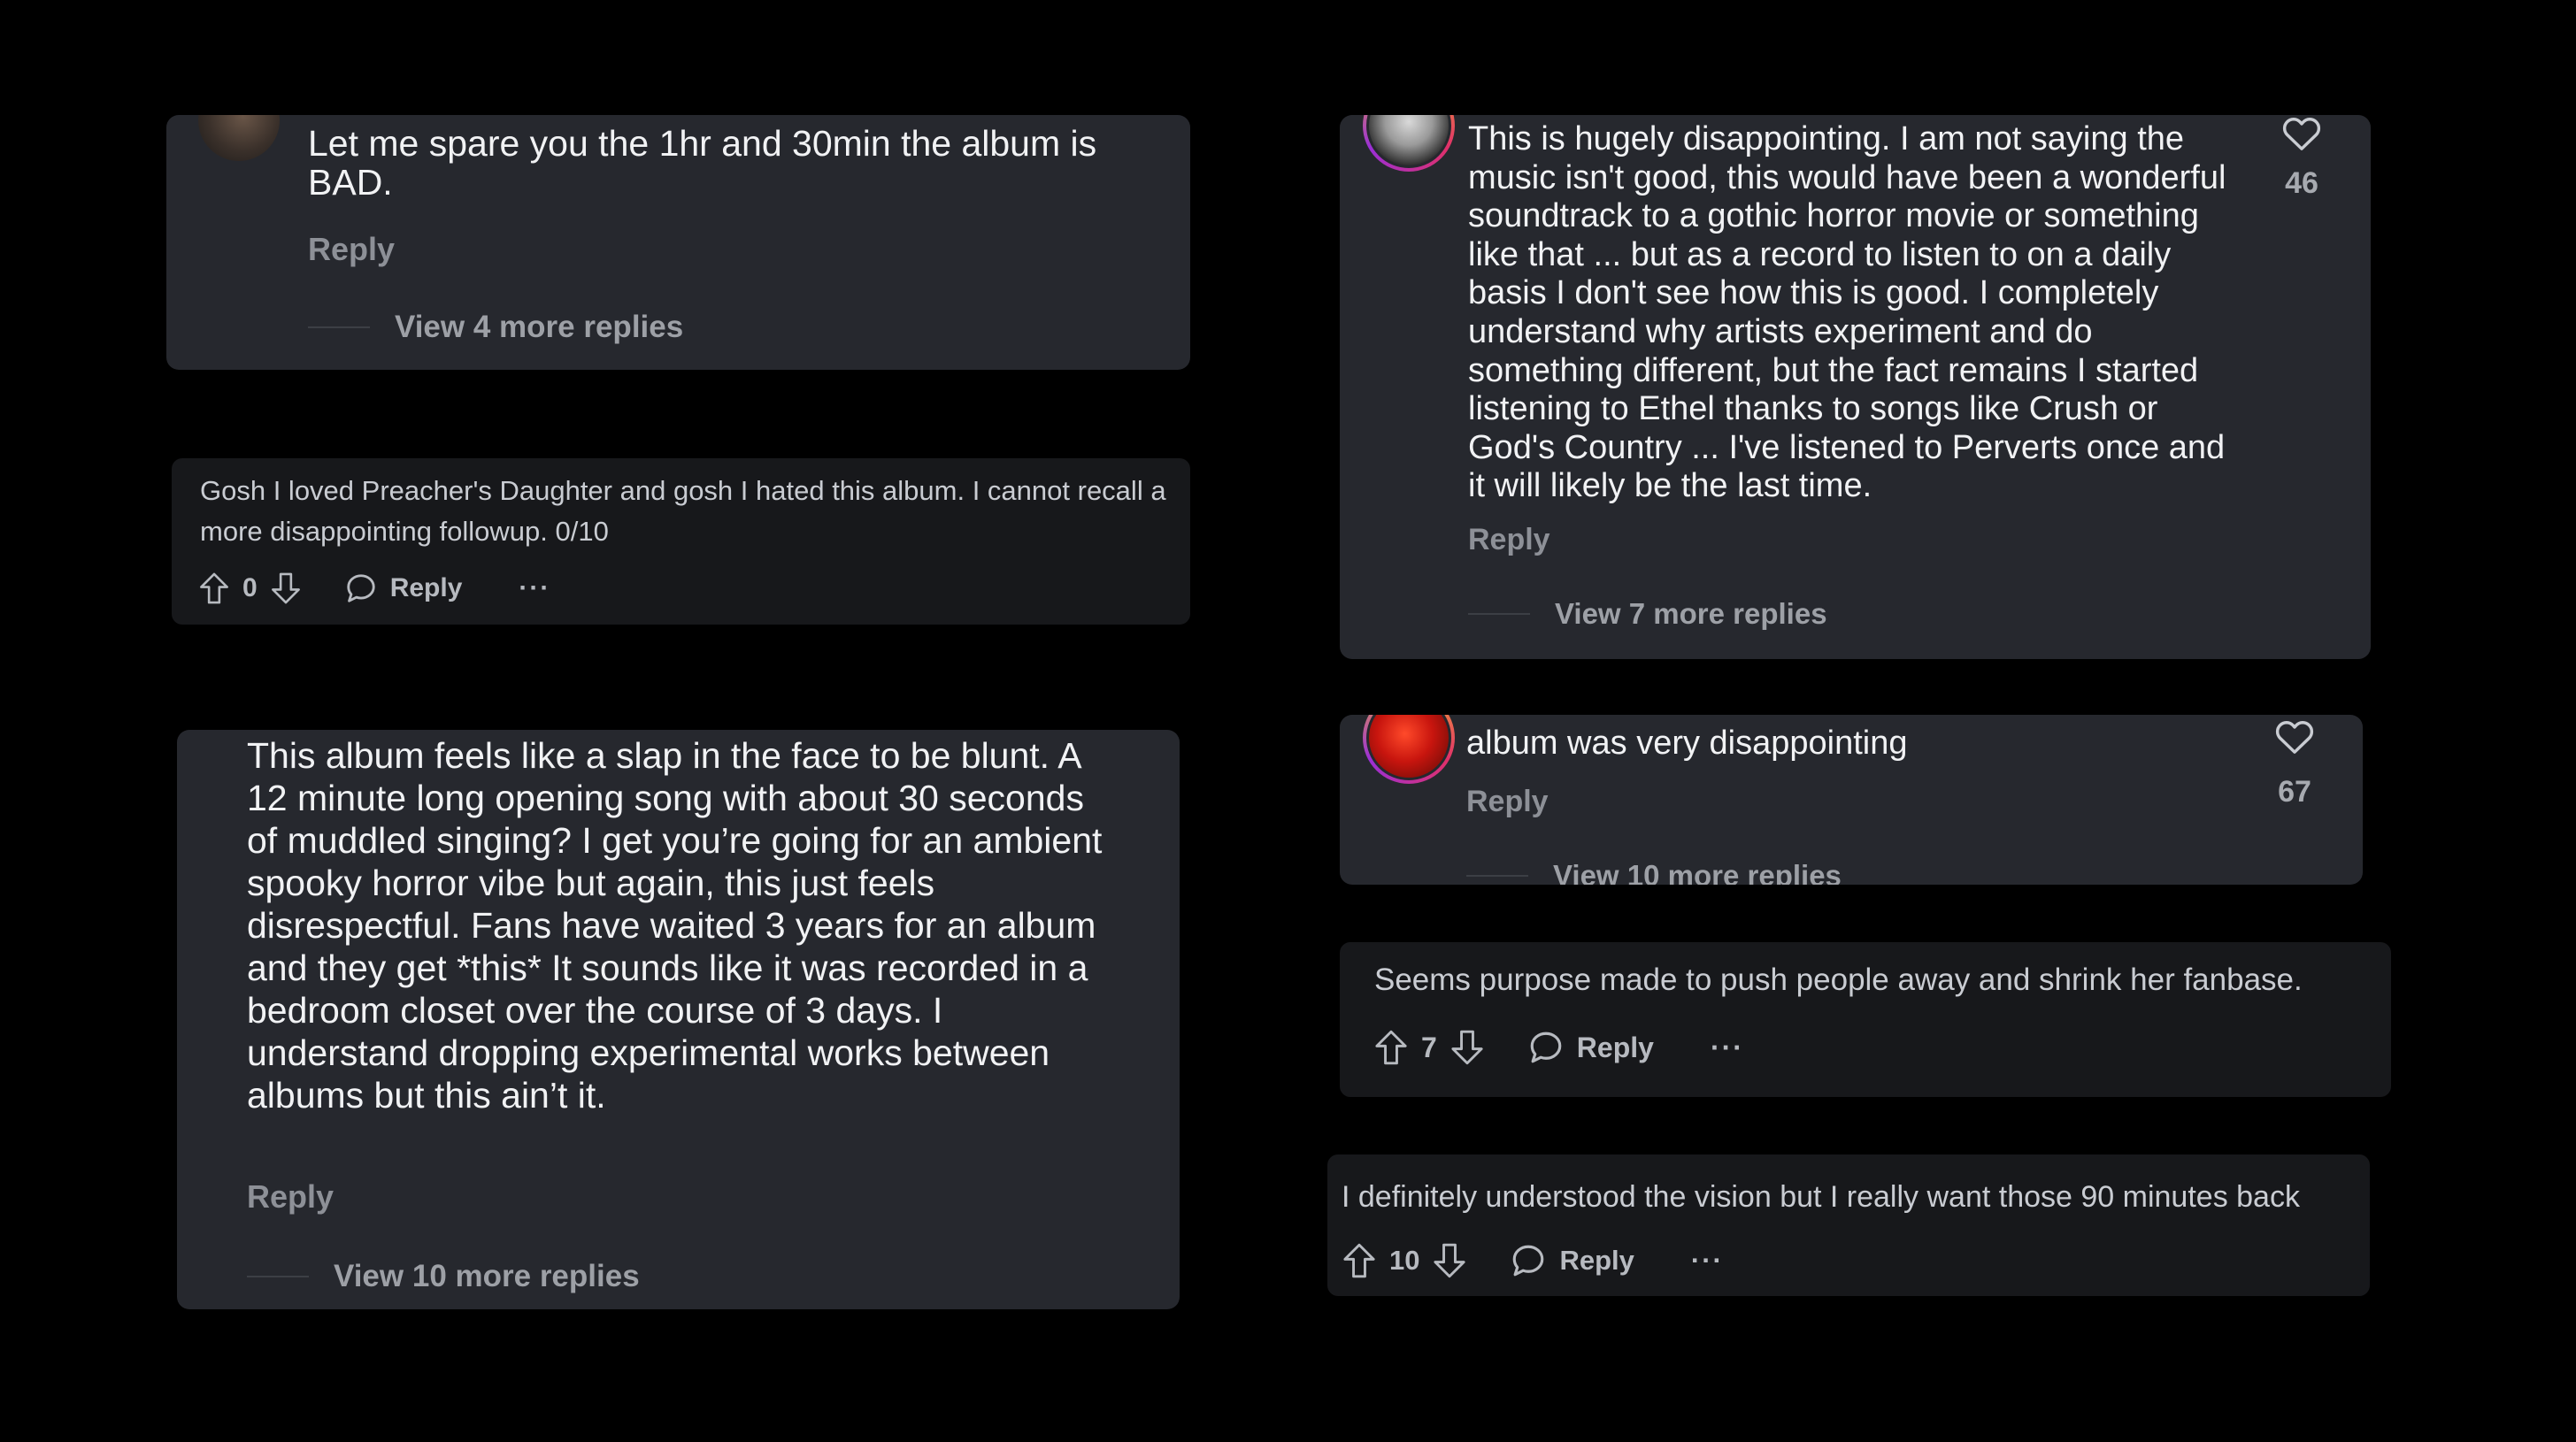  I want to click on like-count: 46, so click(2301, 183).